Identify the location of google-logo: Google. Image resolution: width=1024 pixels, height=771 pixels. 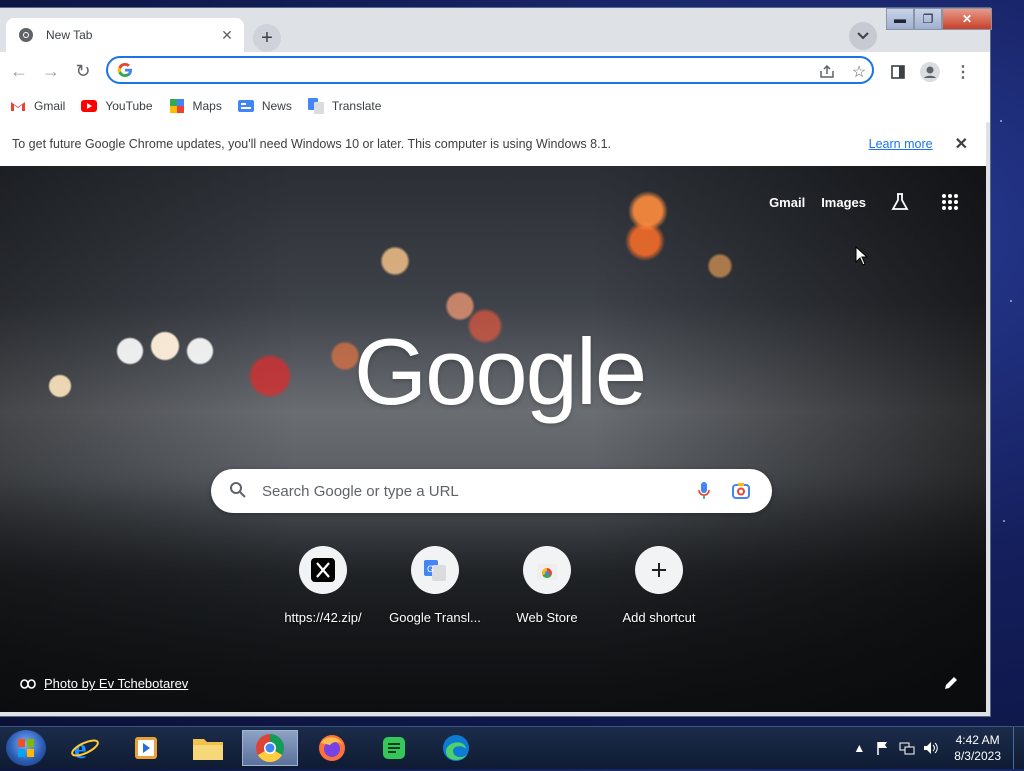
(500, 371).